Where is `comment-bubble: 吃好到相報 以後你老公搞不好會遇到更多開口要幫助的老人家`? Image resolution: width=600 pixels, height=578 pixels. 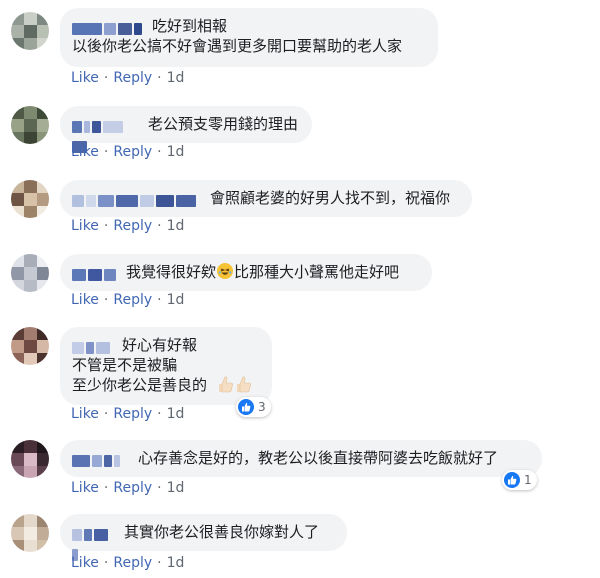
comment-bubble: 吃好到相報 以後你老公搞不好會遇到更多開口要幫助的老人家 is located at coordinates (249, 37).